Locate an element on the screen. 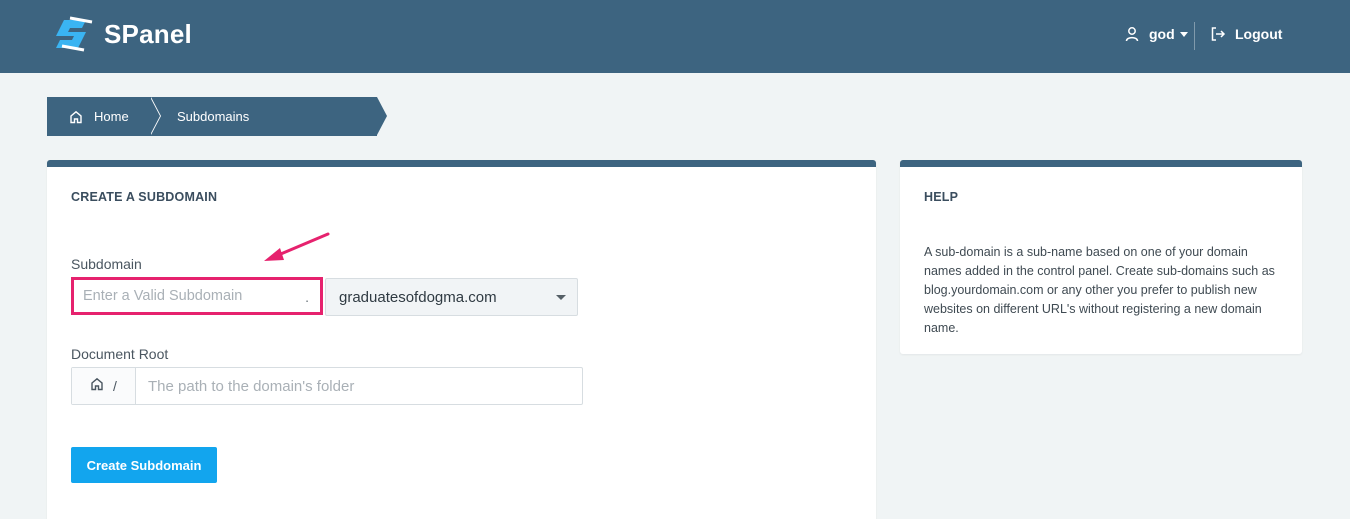  docroot-slash: / is located at coordinates (115, 386).